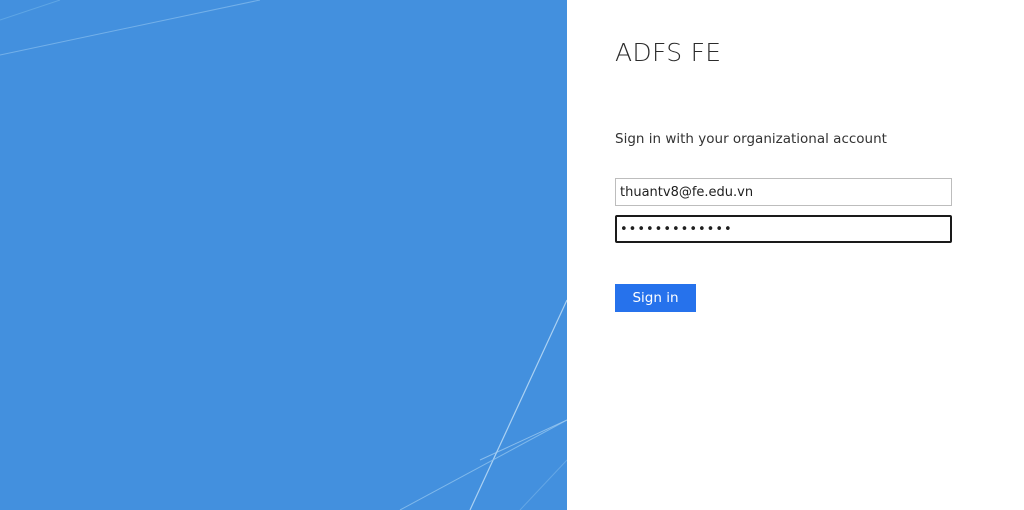 The width and height of the screenshot is (1024, 510). What do you see at coordinates (655, 298) in the screenshot?
I see `signin-button: Sign in` at bounding box center [655, 298].